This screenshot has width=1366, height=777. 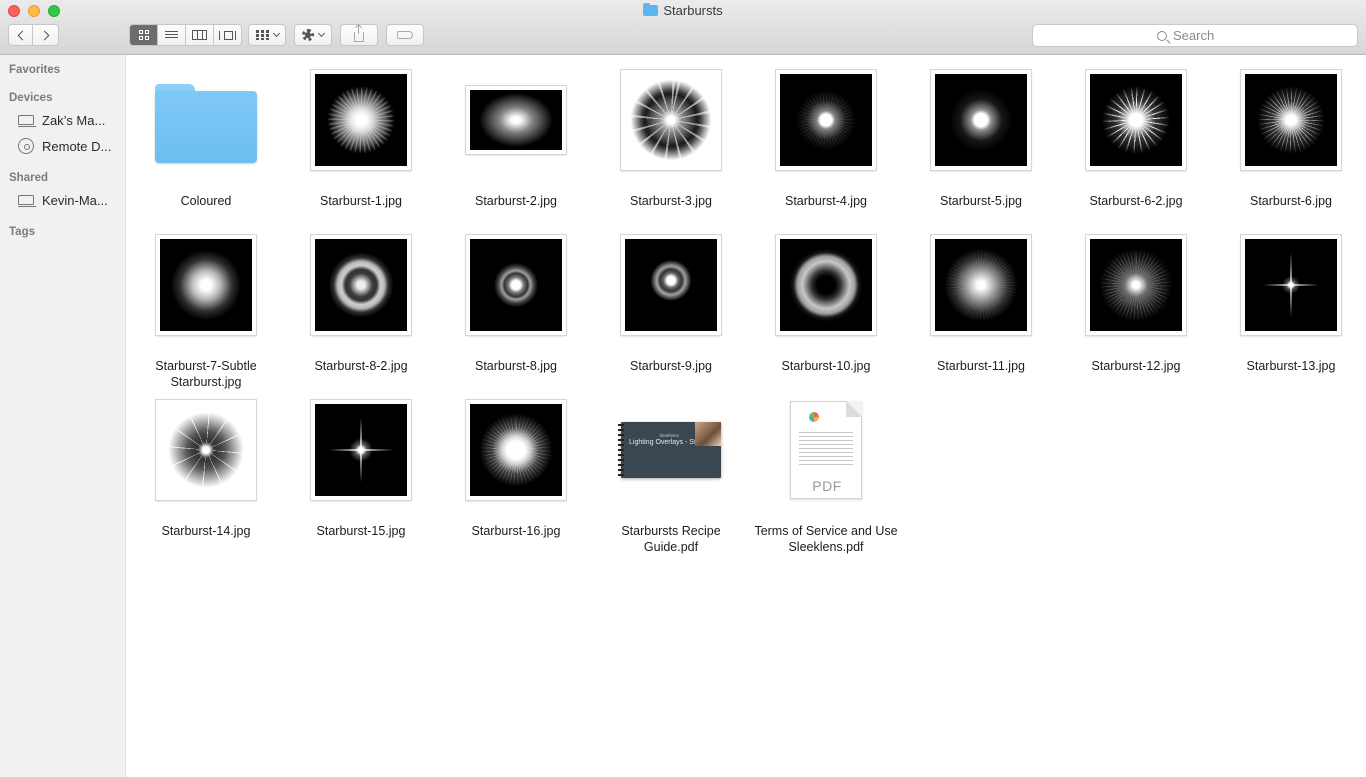 I want to click on file-name: Starburst-3.jpg, so click(x=671, y=201).